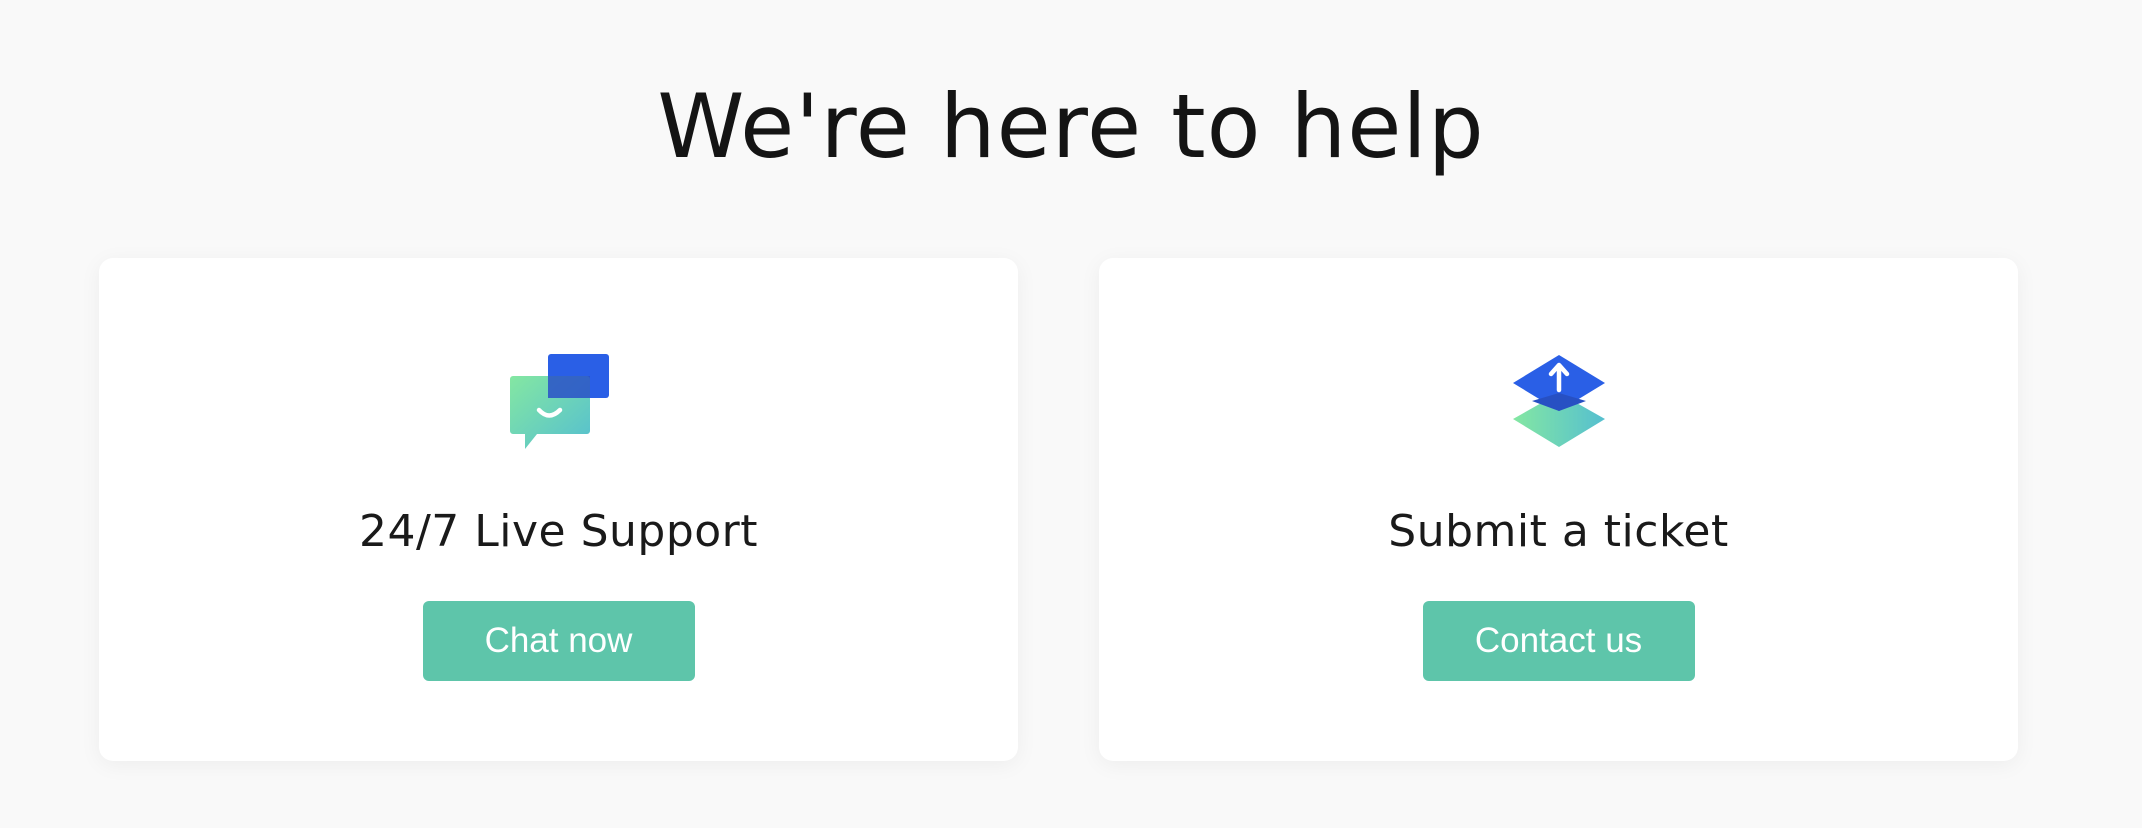 The height and width of the screenshot is (828, 2142). Describe the element at coordinates (1071, 126) in the screenshot. I see `page-title: We're here to help` at that location.